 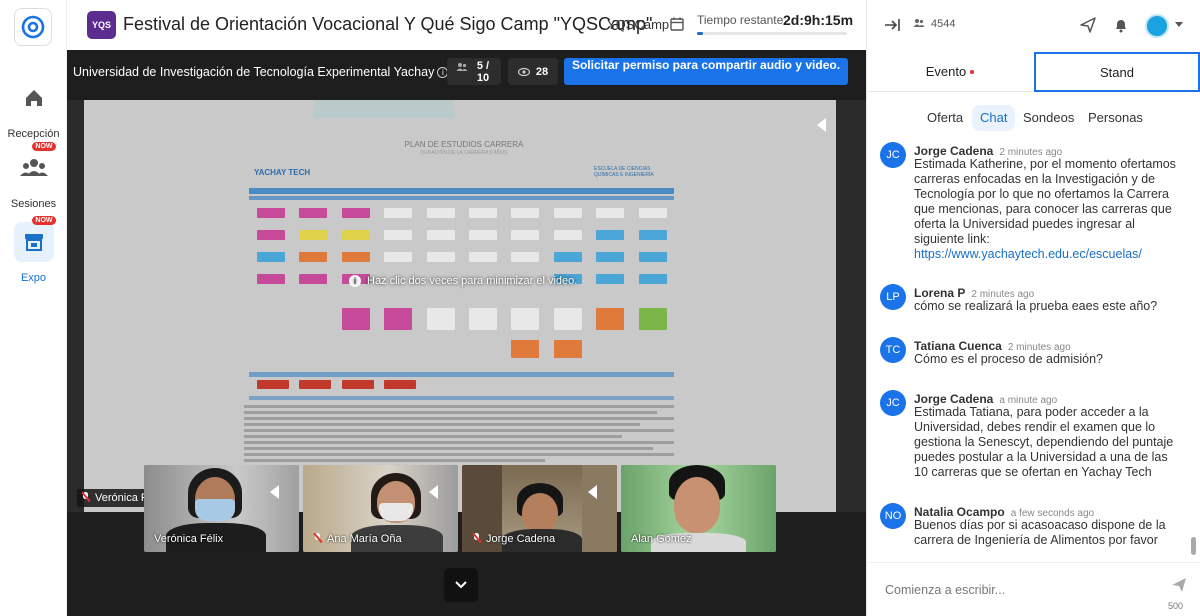 I want to click on attendee-count-value: 4544, so click(x=943, y=24).